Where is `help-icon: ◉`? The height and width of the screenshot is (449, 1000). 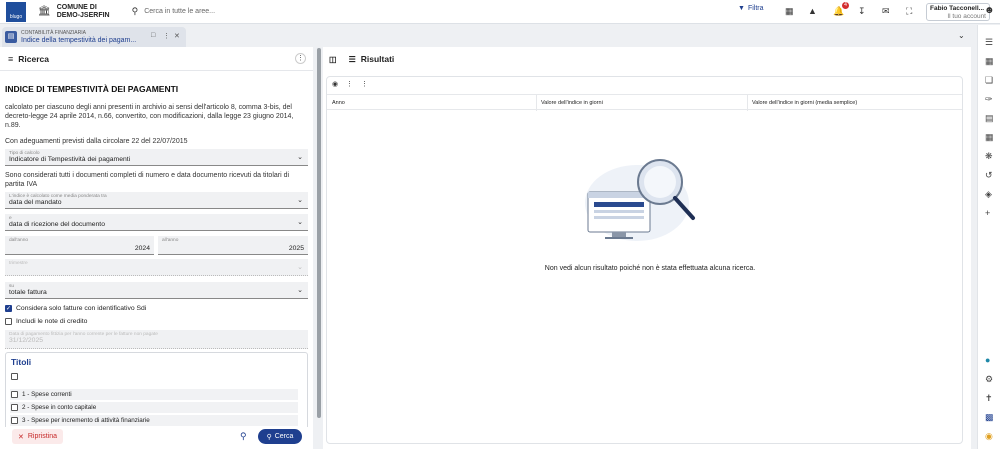 help-icon: ◉ is located at coordinates (989, 436).